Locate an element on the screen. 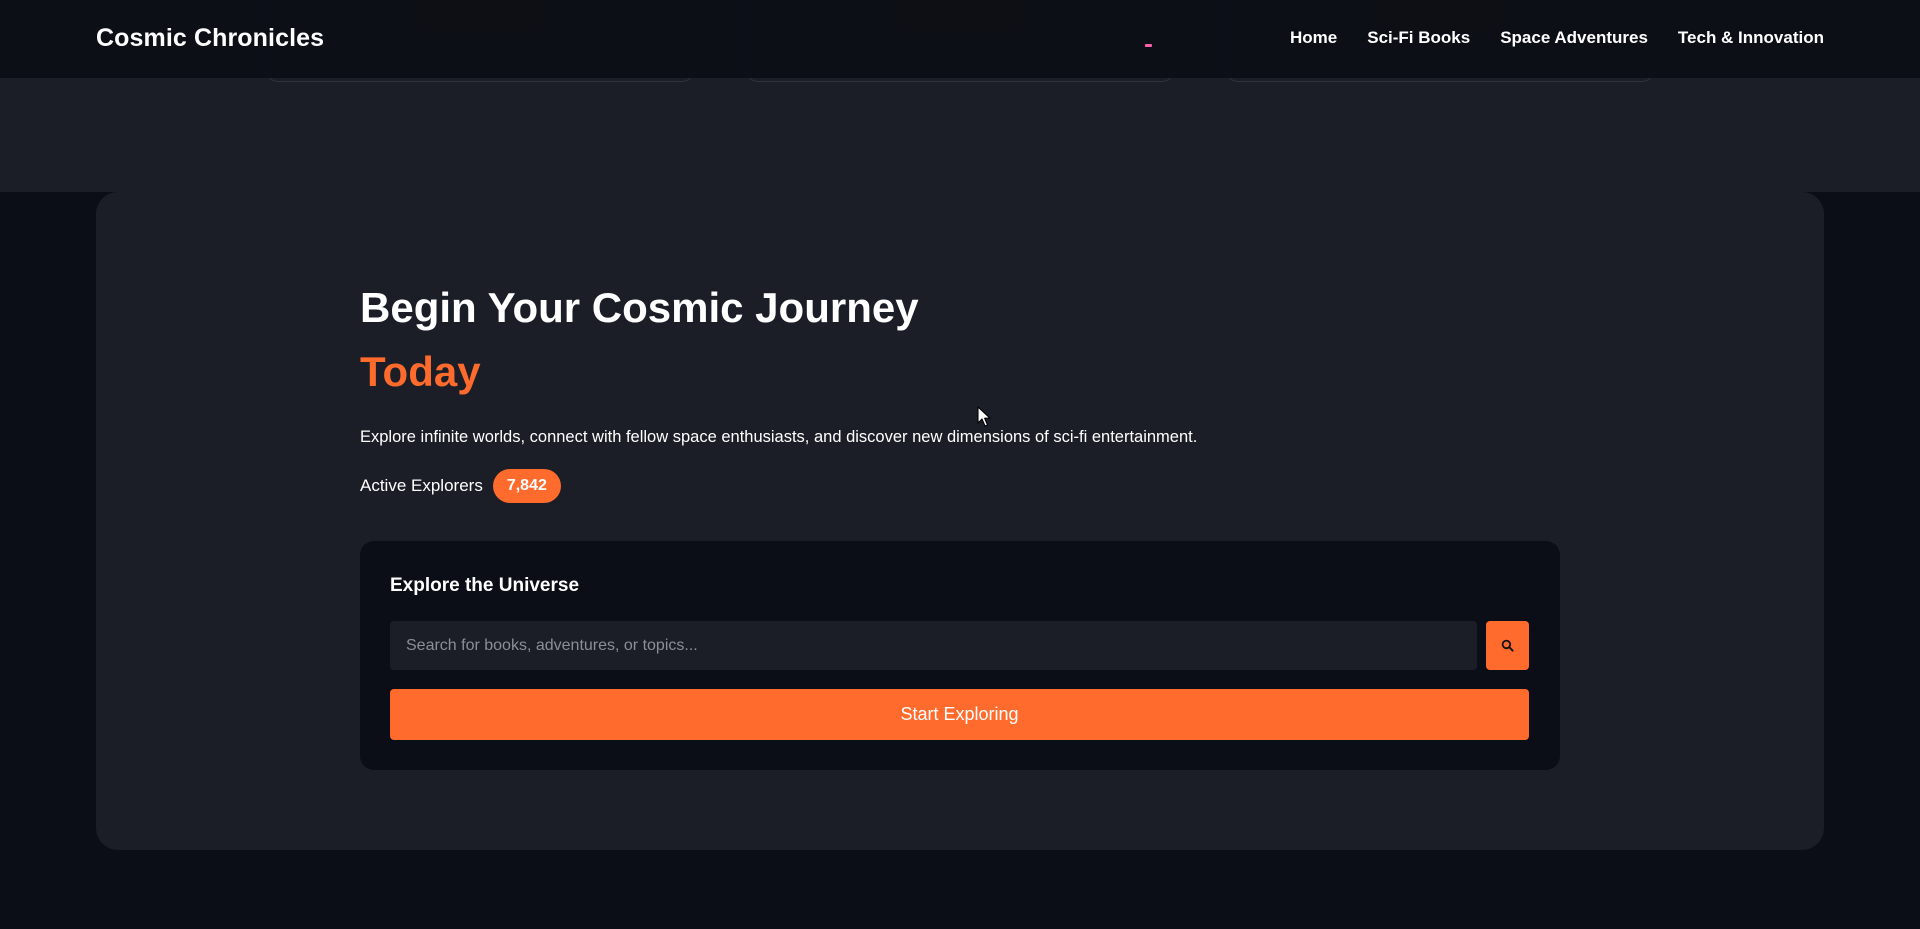 The height and width of the screenshot is (929, 1920). hero-title-accent: Today is located at coordinates (420, 371).